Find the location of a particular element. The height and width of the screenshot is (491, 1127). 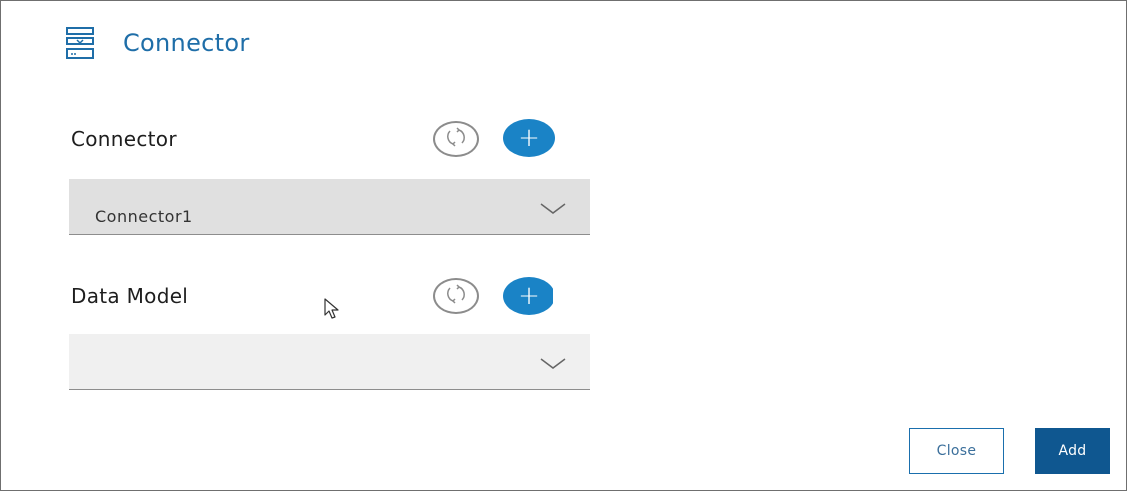

dialog-header: Connector is located at coordinates (155, 43).